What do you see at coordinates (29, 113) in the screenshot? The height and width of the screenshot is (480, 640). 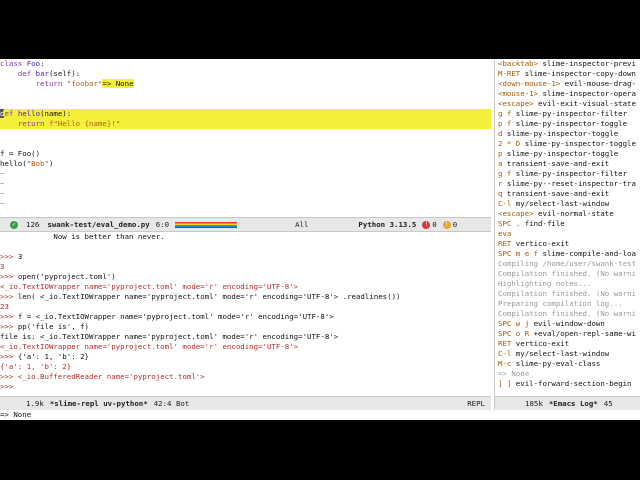 I see `code-token: hello` at bounding box center [29, 113].